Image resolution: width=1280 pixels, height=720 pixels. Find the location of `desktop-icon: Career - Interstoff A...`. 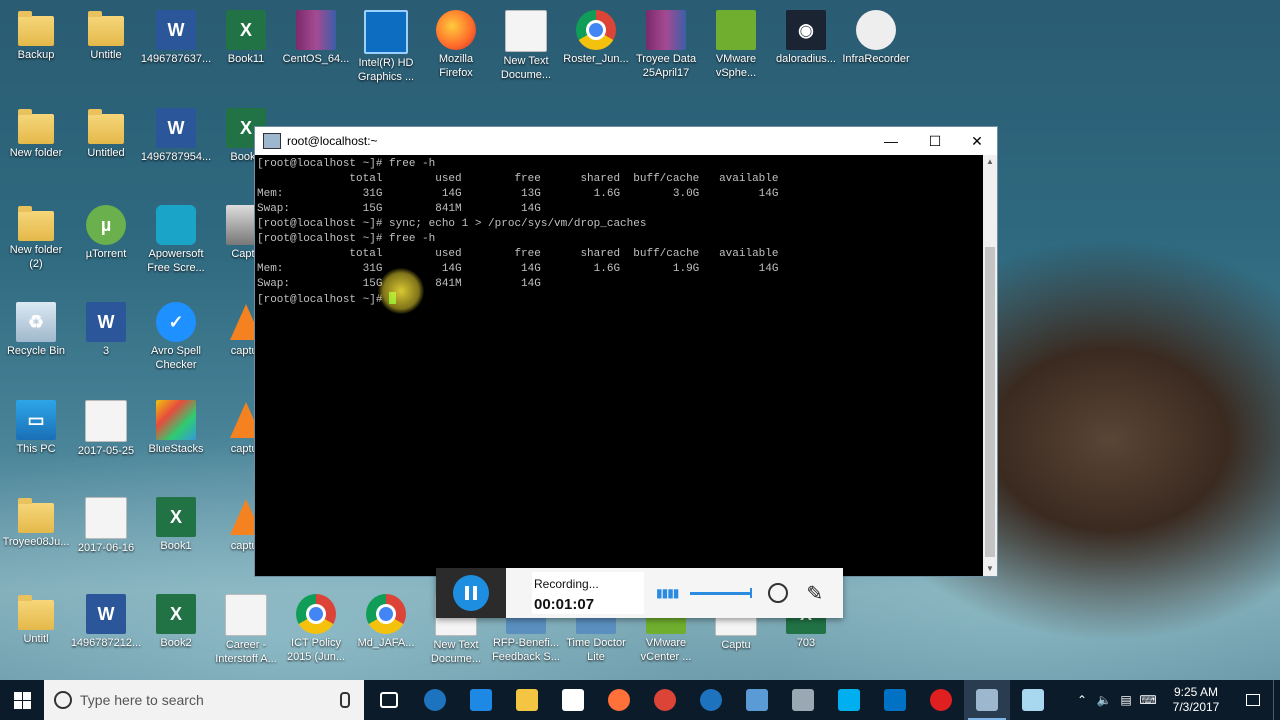

desktop-icon: Career - Interstoff A... is located at coordinates (246, 627).